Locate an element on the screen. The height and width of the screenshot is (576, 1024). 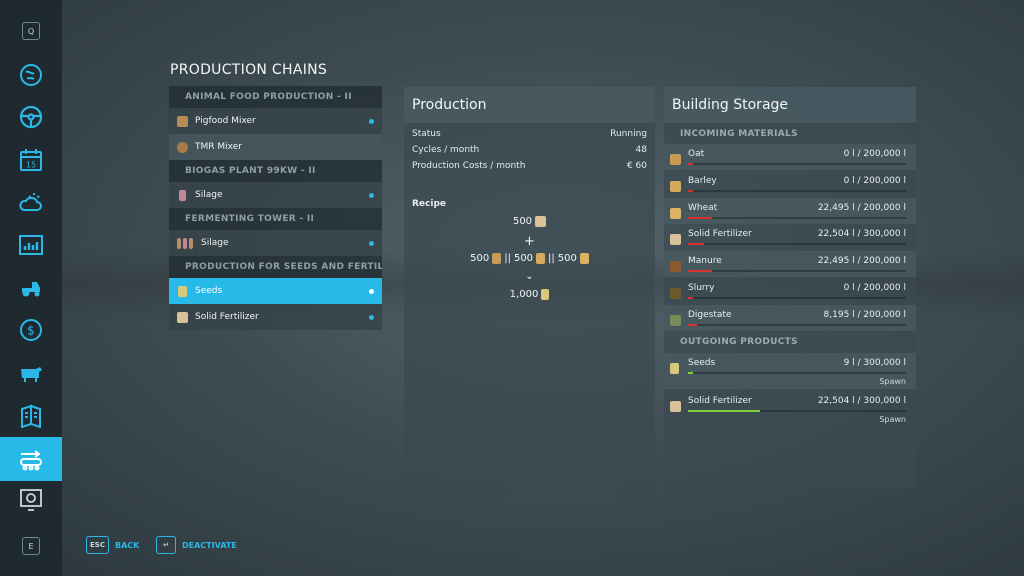
back-button: ESC BACK is located at coordinates (112, 545).